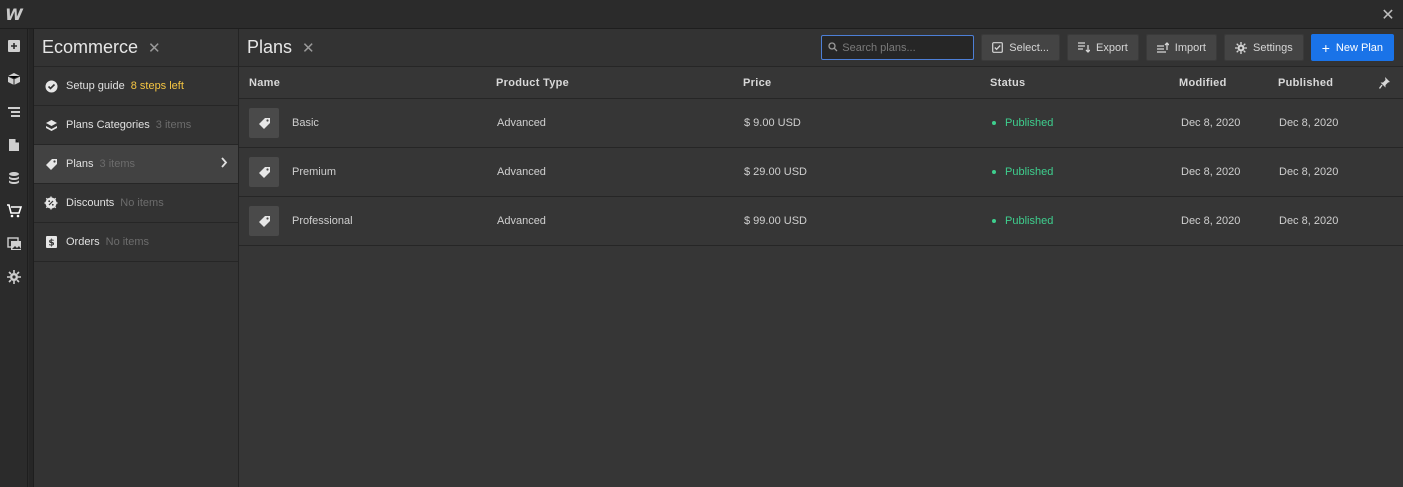 This screenshot has height=487, width=1403. I want to click on new-plan-button: + New Plan, so click(1352, 47).